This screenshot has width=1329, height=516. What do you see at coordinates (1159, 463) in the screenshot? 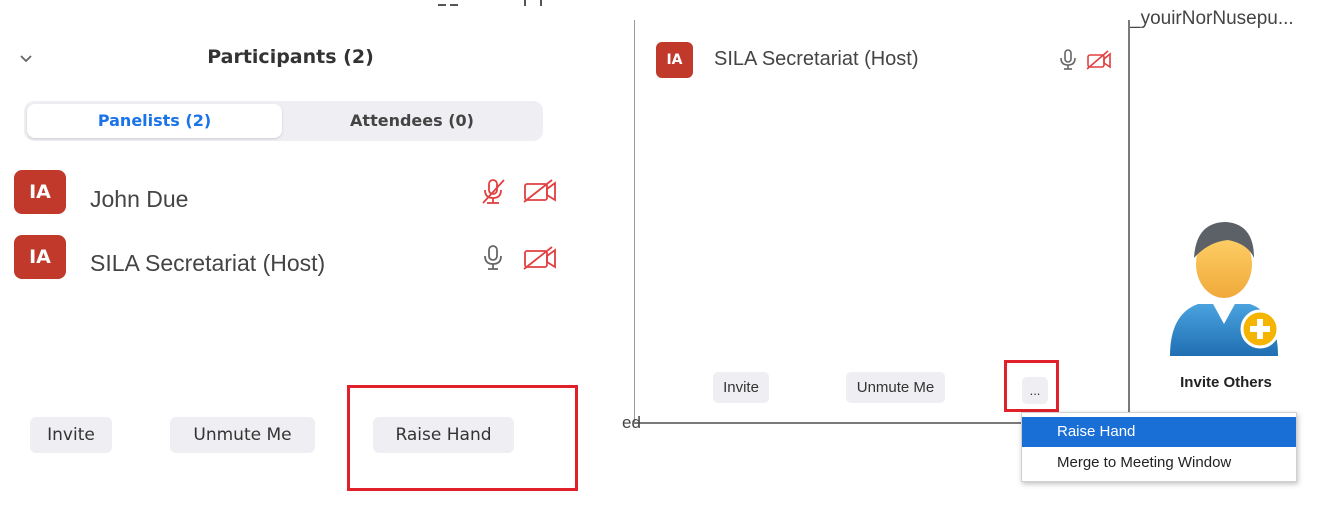
I see `menu-item-merge-window: Merge to Meeting Window` at bounding box center [1159, 463].